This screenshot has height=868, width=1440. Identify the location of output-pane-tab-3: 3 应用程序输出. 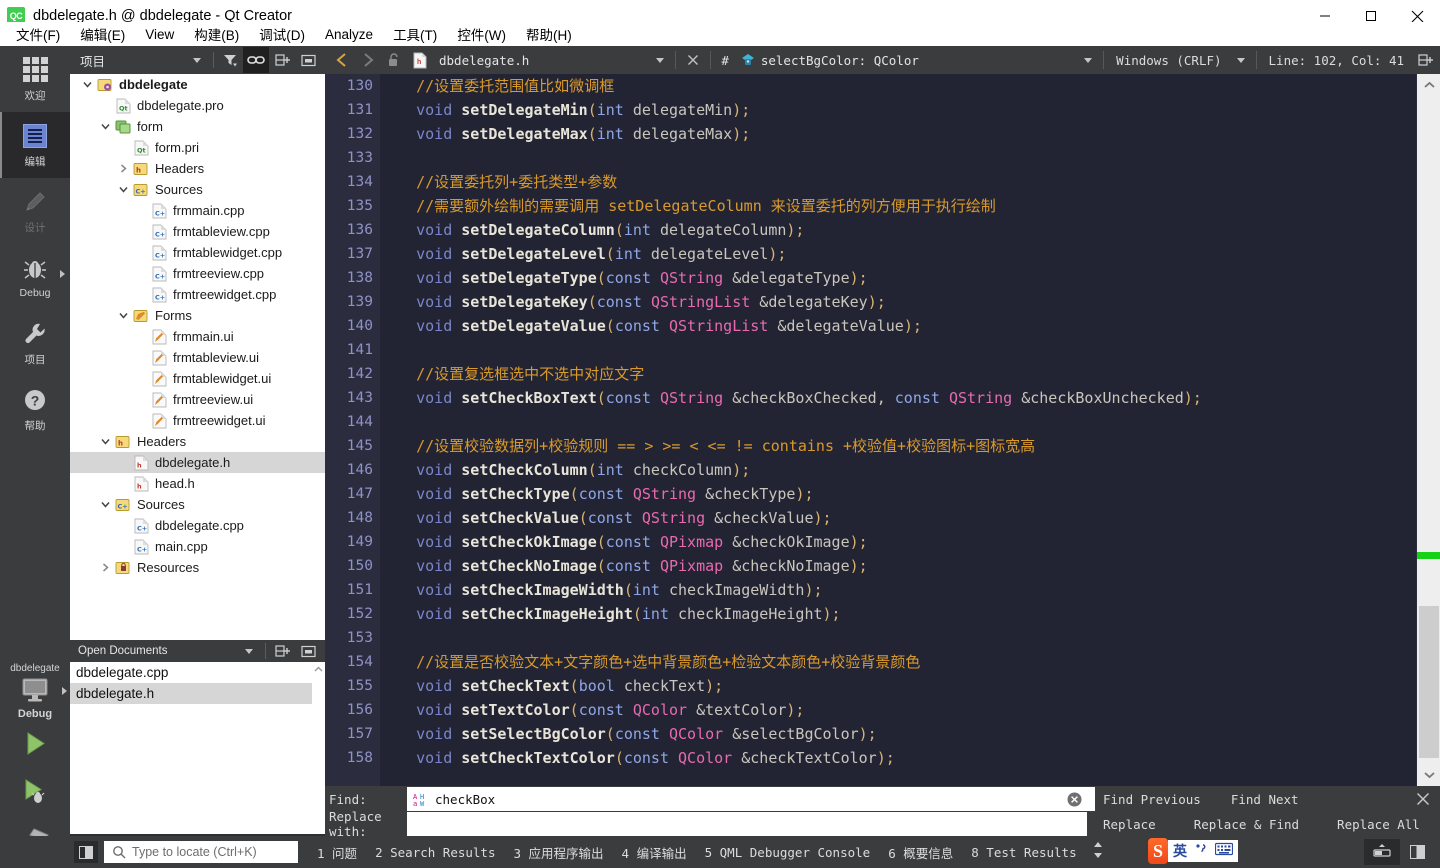
(558, 852).